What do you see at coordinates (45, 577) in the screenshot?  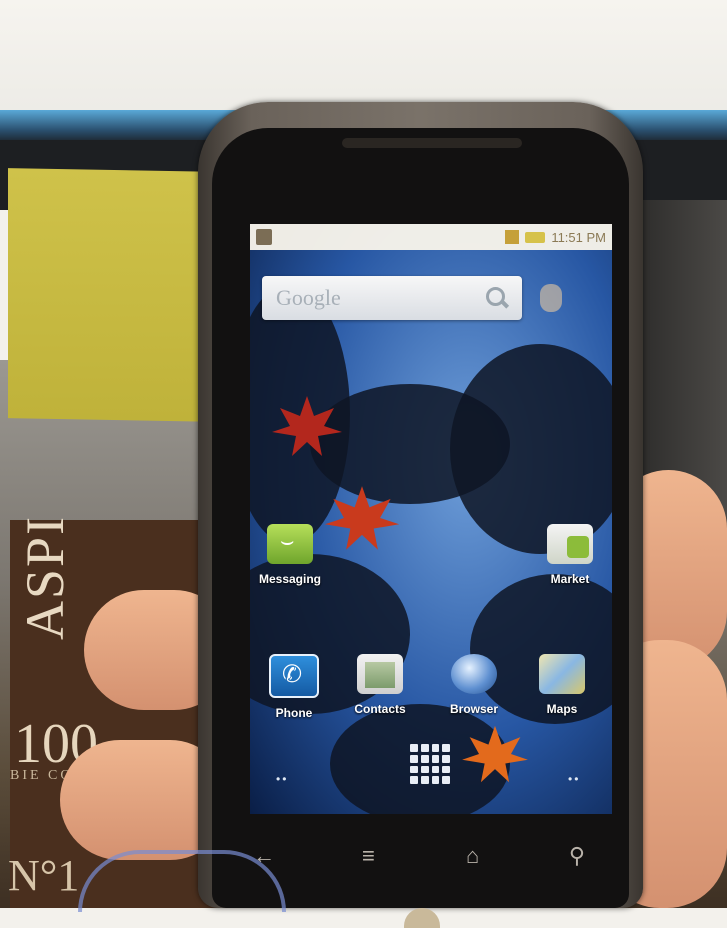 I see `packaging-text: ASPI` at bounding box center [45, 577].